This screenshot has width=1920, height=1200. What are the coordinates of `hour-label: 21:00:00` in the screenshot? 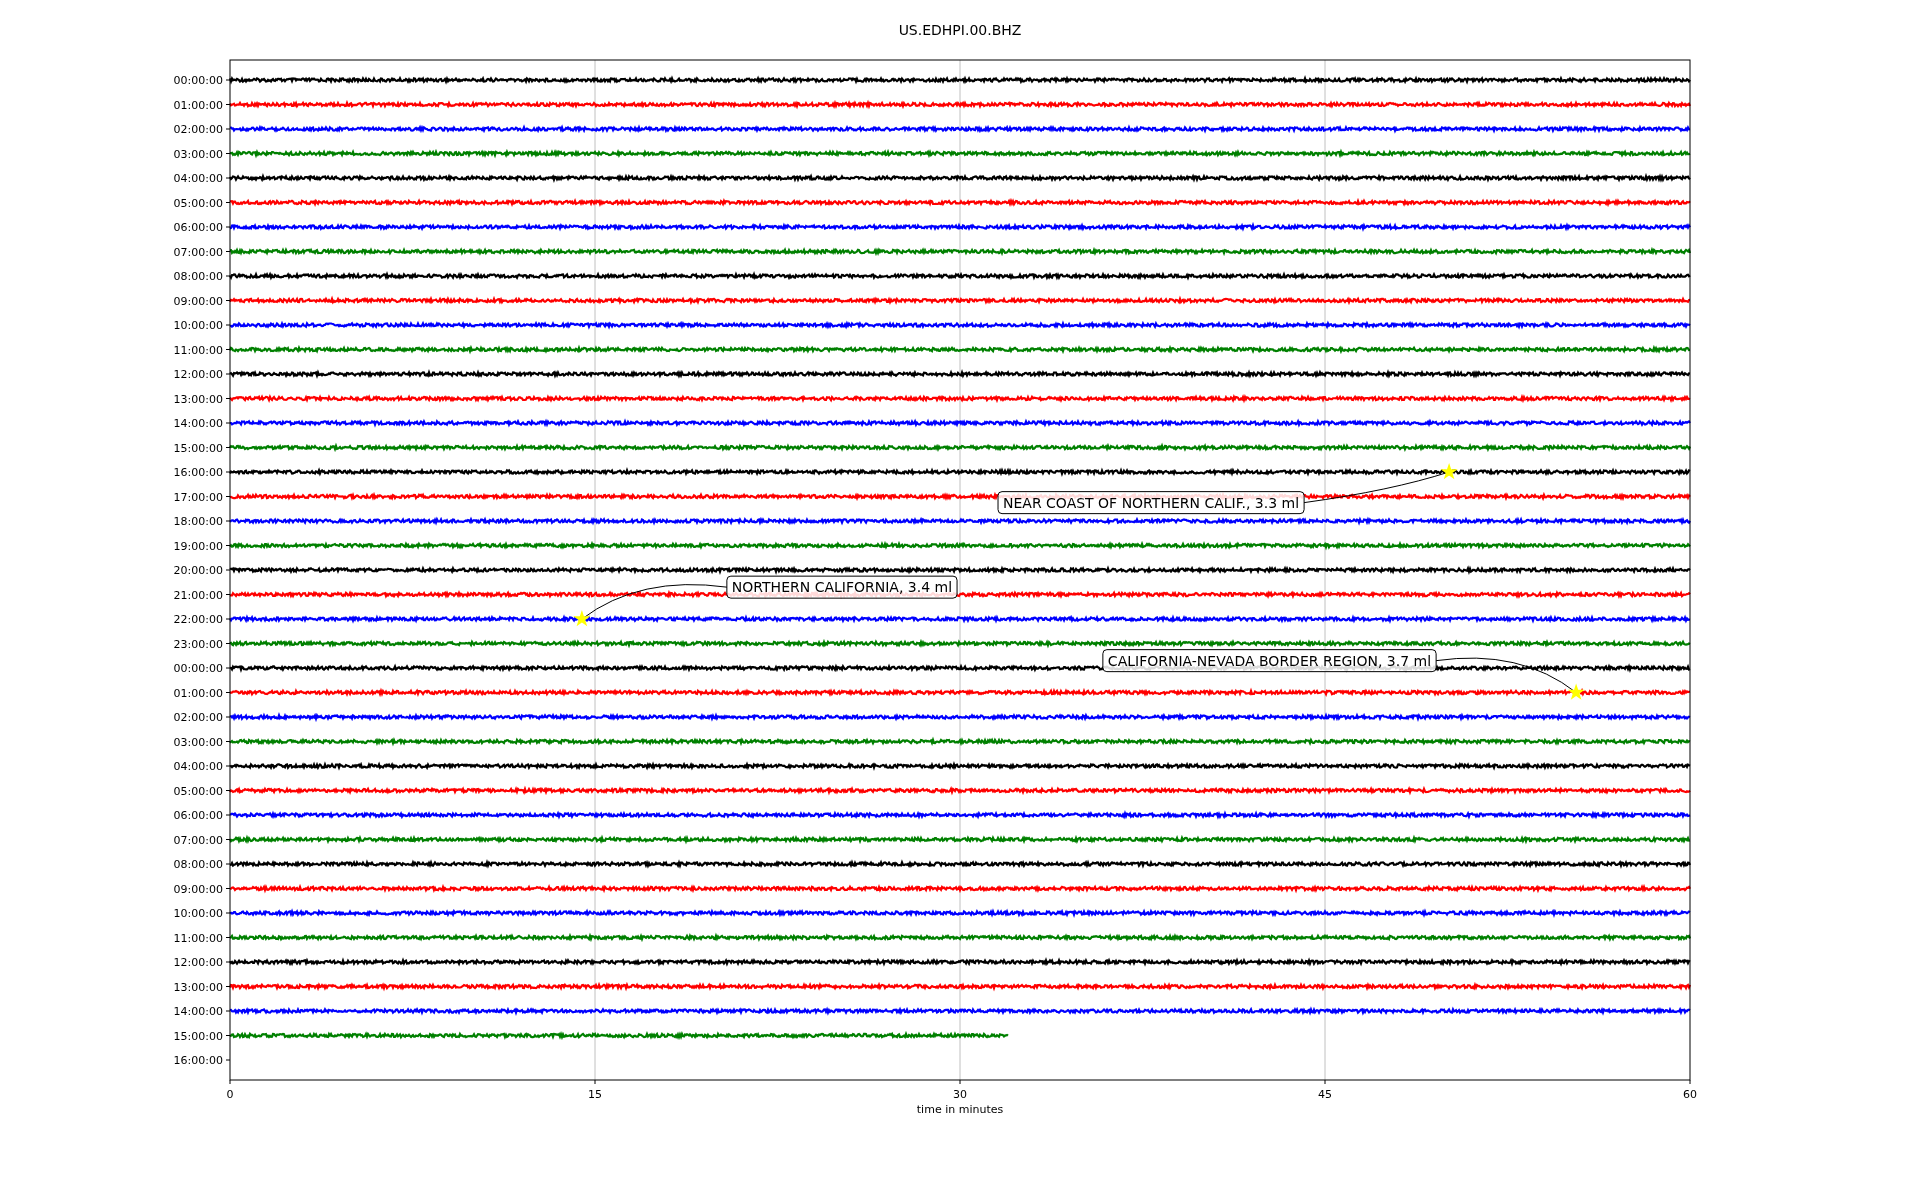 It's located at (198, 595).